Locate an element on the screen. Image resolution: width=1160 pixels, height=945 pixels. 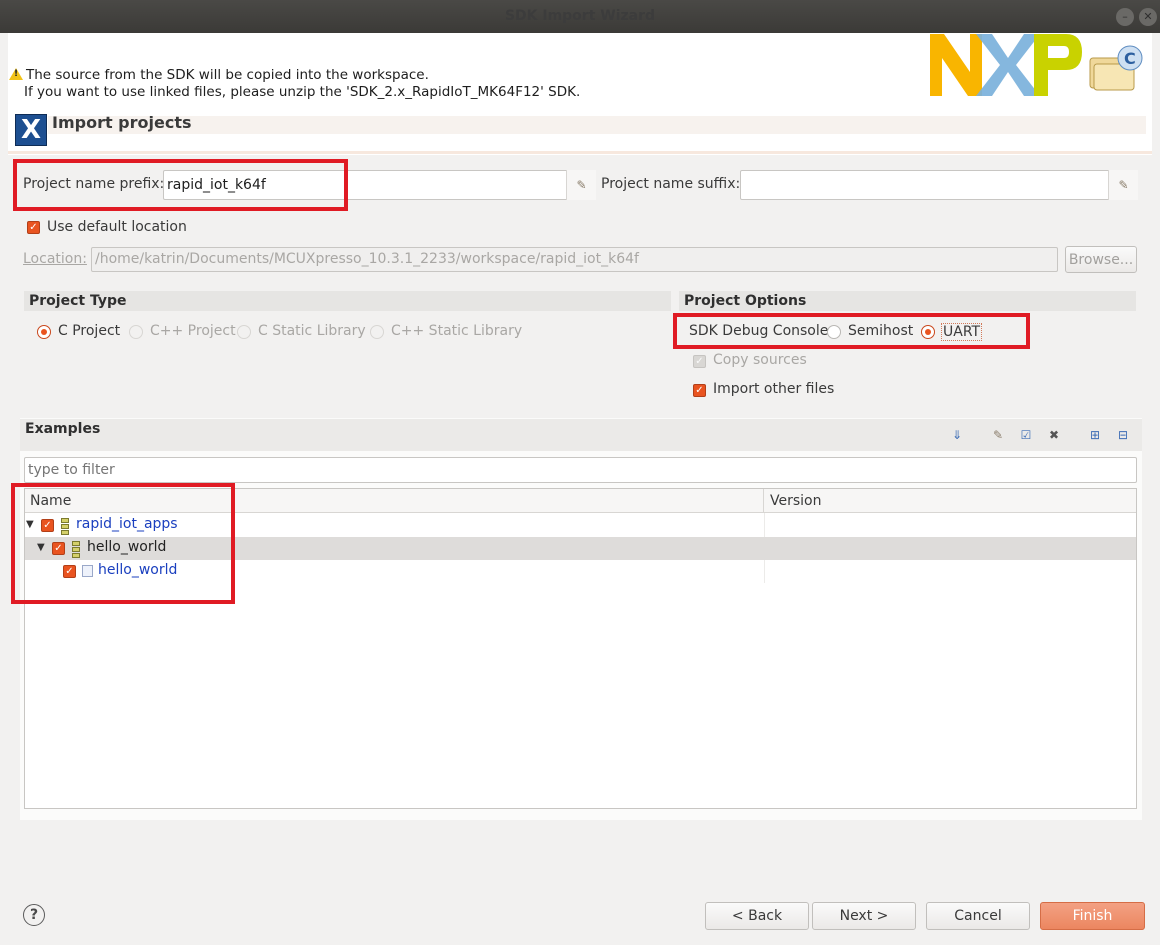
import-from-xml-icon: ⇓ is located at coordinates (957, 435).